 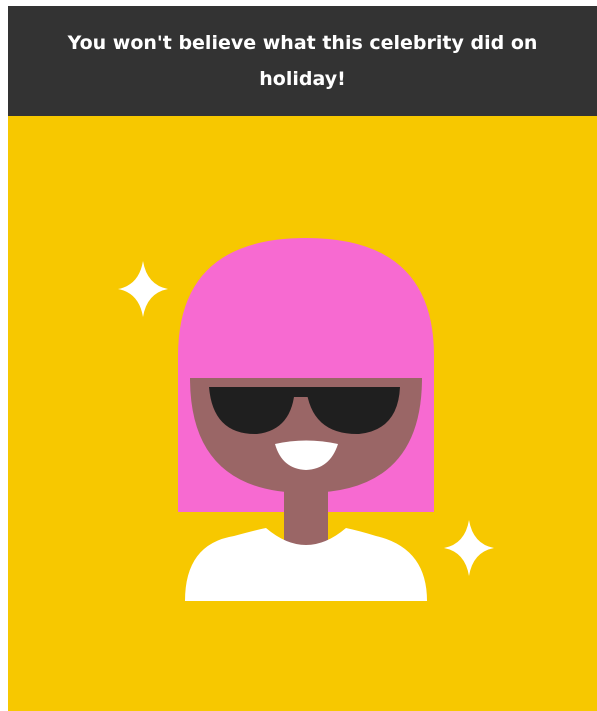 I want to click on sunglasses-bridge, so click(x=301, y=392).